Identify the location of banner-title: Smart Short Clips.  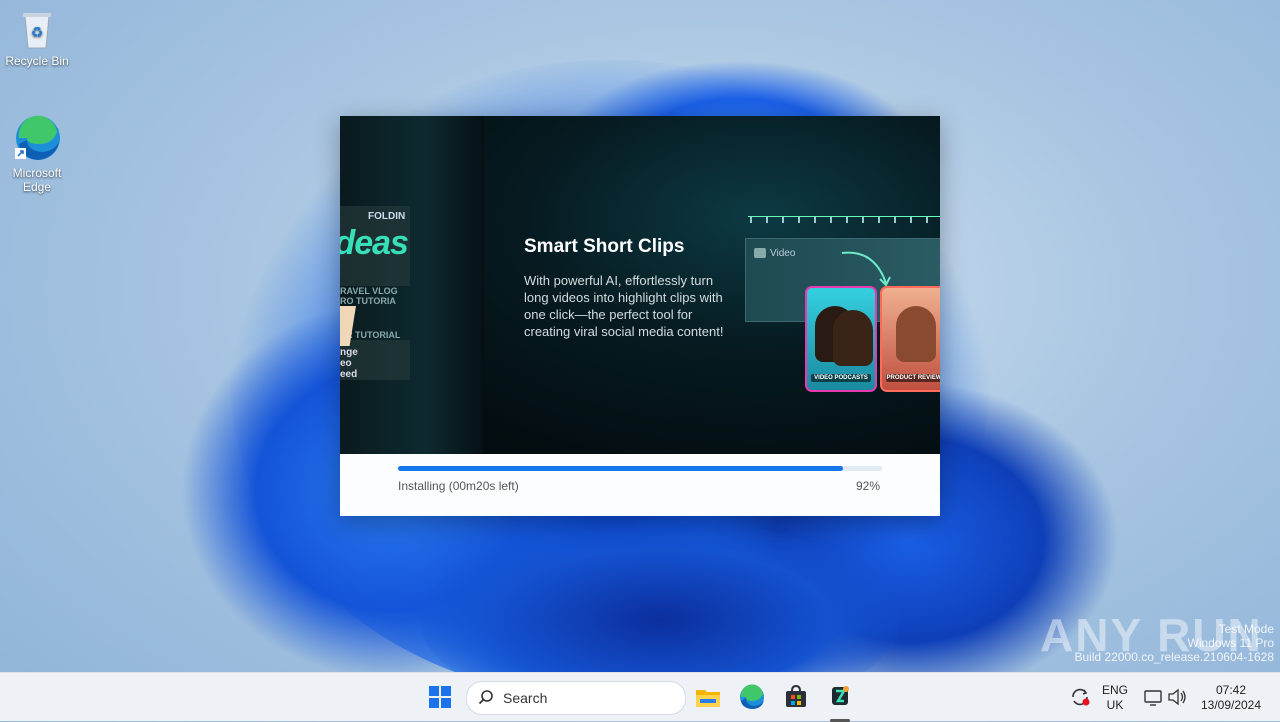
(604, 246).